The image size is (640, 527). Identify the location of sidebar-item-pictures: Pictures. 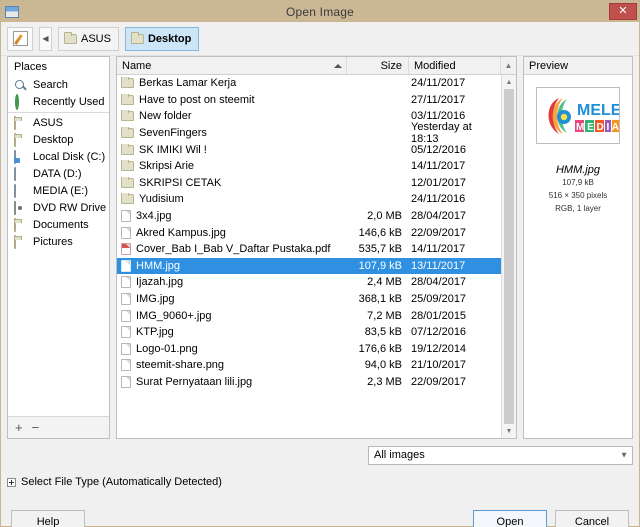
(58, 241).